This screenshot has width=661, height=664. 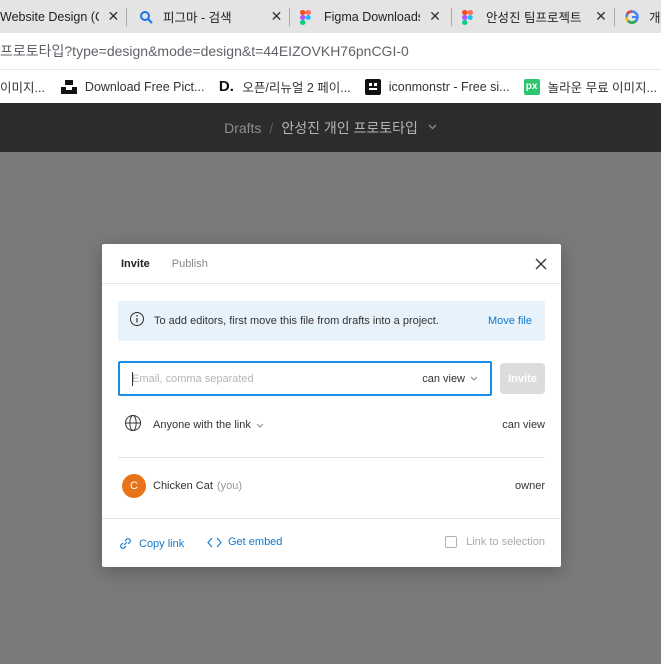 What do you see at coordinates (134, 486) in the screenshot?
I see `avatar: C` at bounding box center [134, 486].